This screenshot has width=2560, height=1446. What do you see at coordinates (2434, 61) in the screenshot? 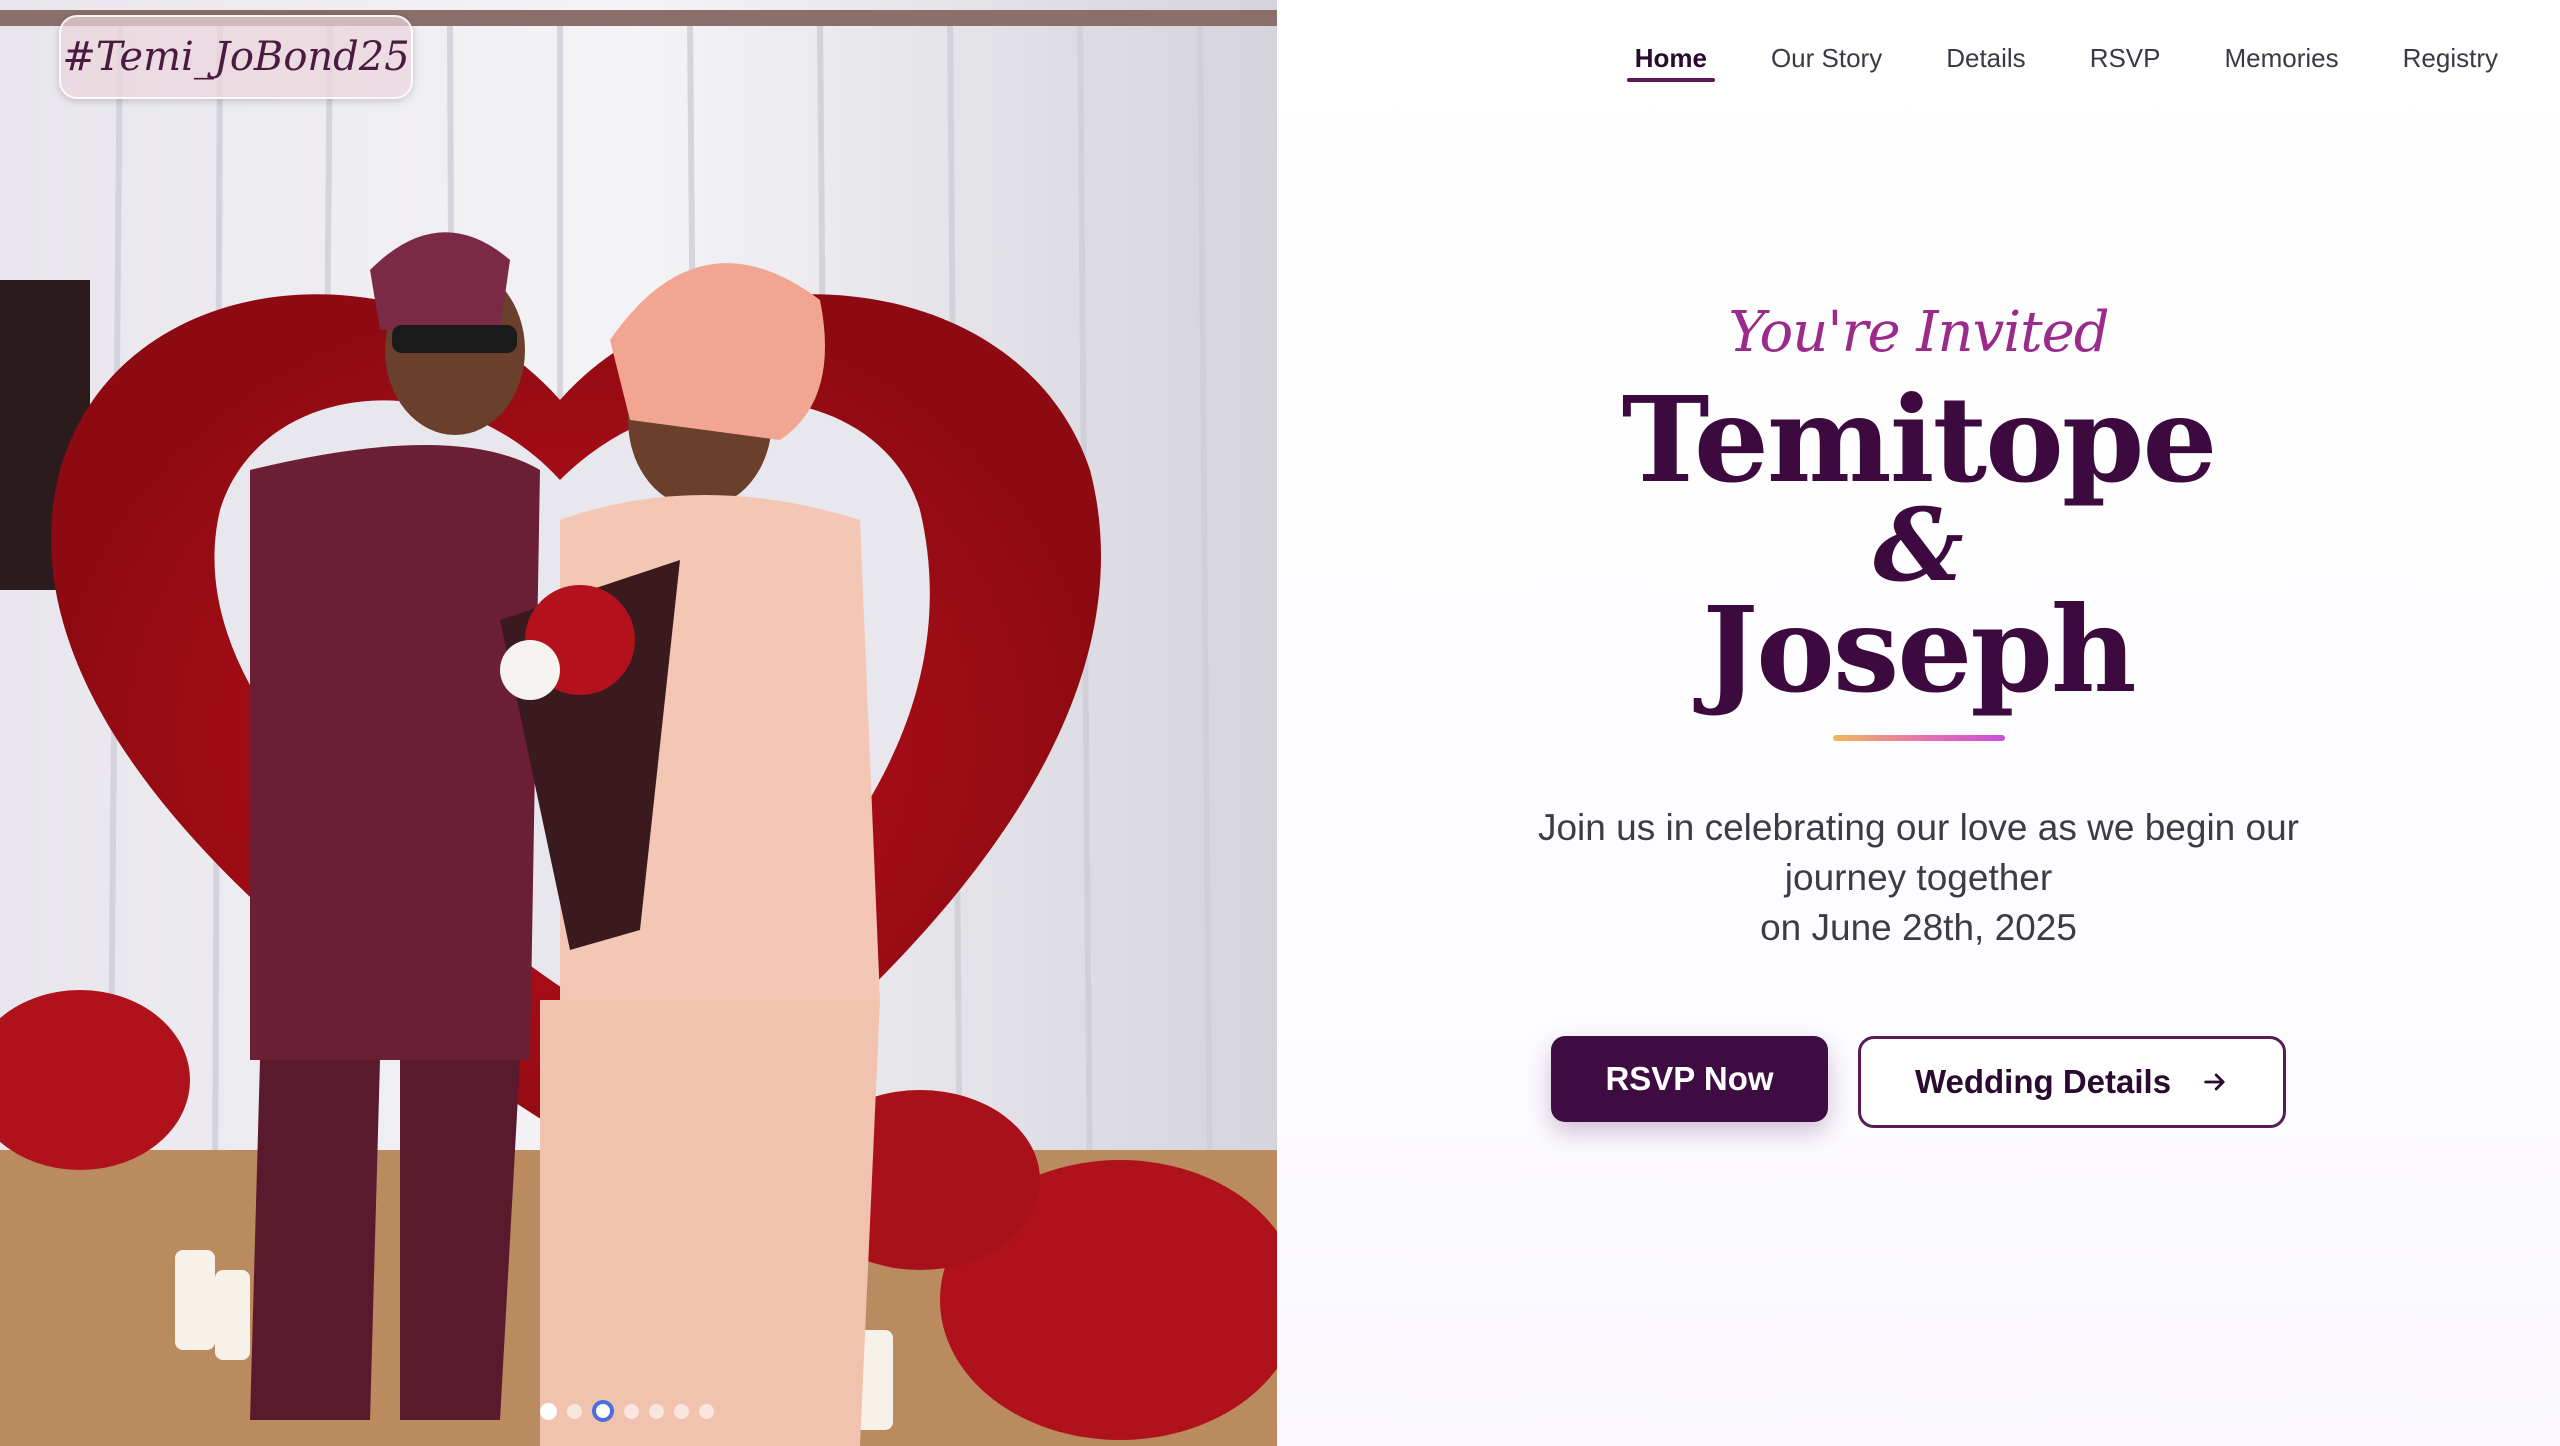
I see `nav-item-registry: Registry` at bounding box center [2434, 61].